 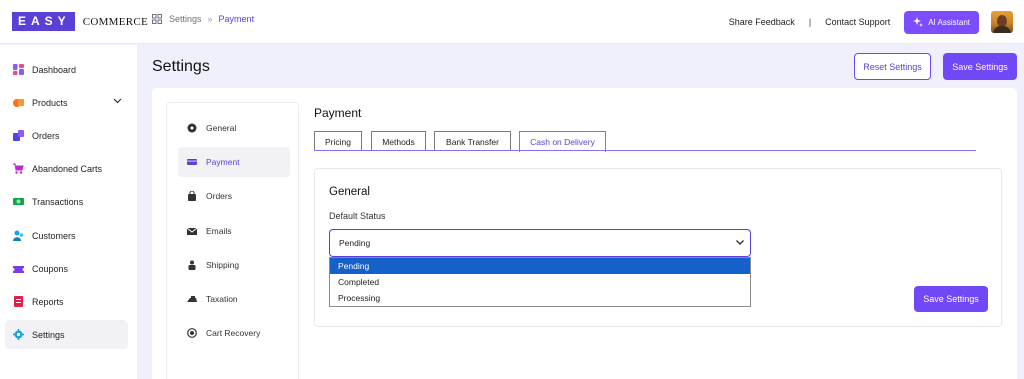 I want to click on ai-assistant-button: AI Assistant, so click(x=941, y=22).